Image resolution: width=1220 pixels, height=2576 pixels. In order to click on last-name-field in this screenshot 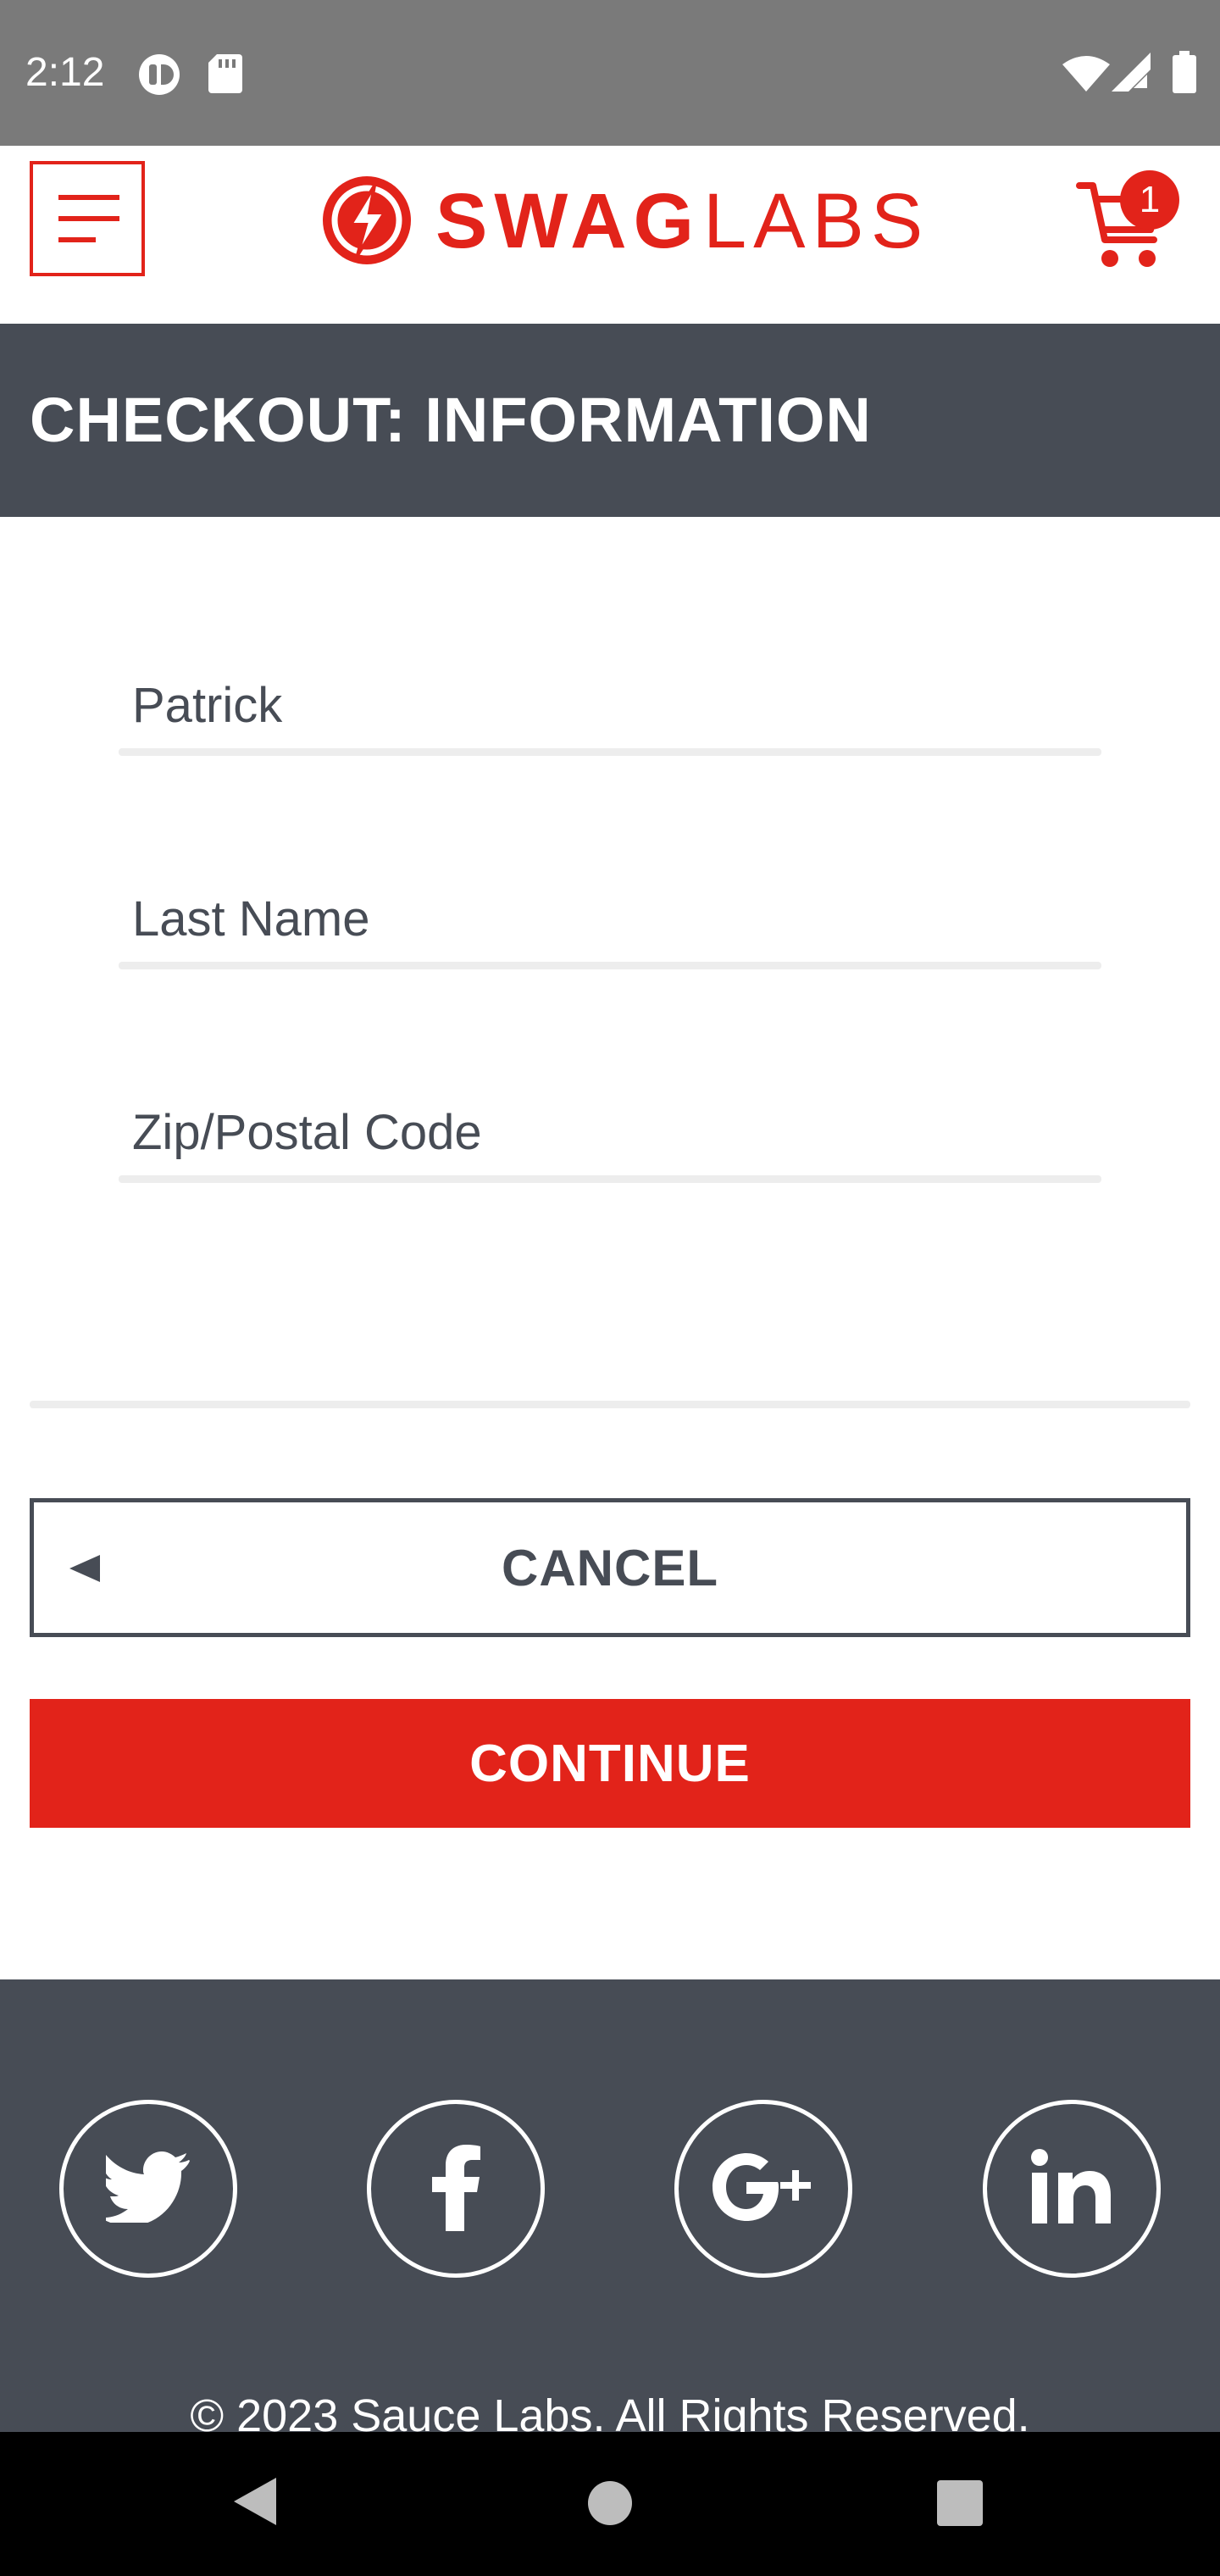, I will do `click(610, 918)`.